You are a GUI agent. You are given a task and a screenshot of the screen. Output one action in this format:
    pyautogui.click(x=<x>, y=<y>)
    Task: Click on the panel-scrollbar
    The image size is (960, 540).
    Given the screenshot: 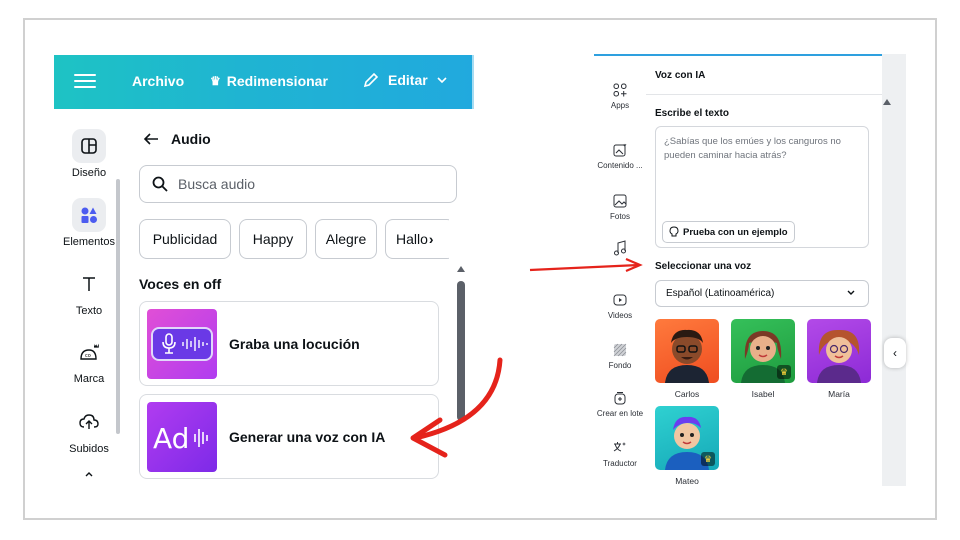 What is the action you would take?
    pyautogui.click(x=461, y=355)
    